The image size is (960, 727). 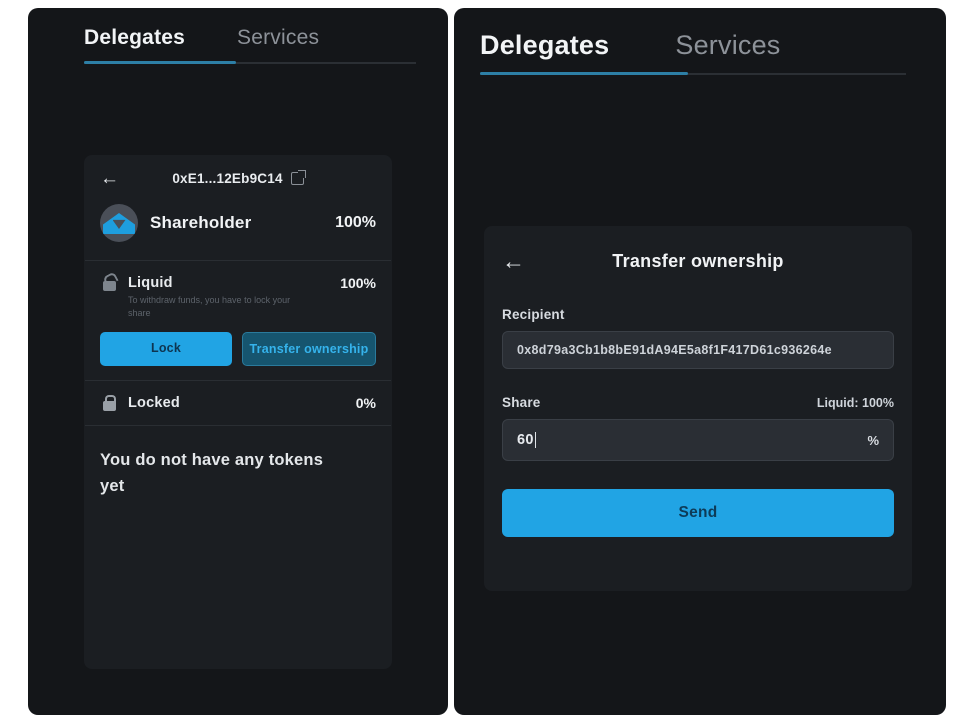 I want to click on right-tab-bar: Delegates Services, so click(x=700, y=41).